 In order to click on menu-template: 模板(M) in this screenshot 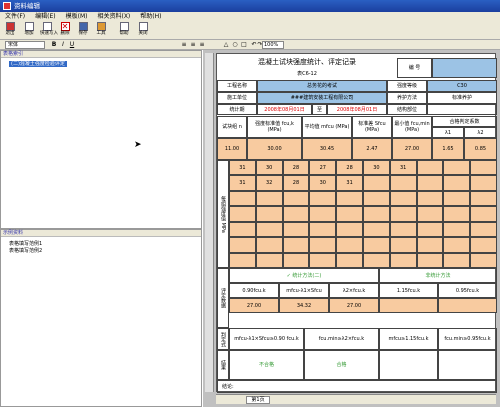, I will do `click(77, 16)`.